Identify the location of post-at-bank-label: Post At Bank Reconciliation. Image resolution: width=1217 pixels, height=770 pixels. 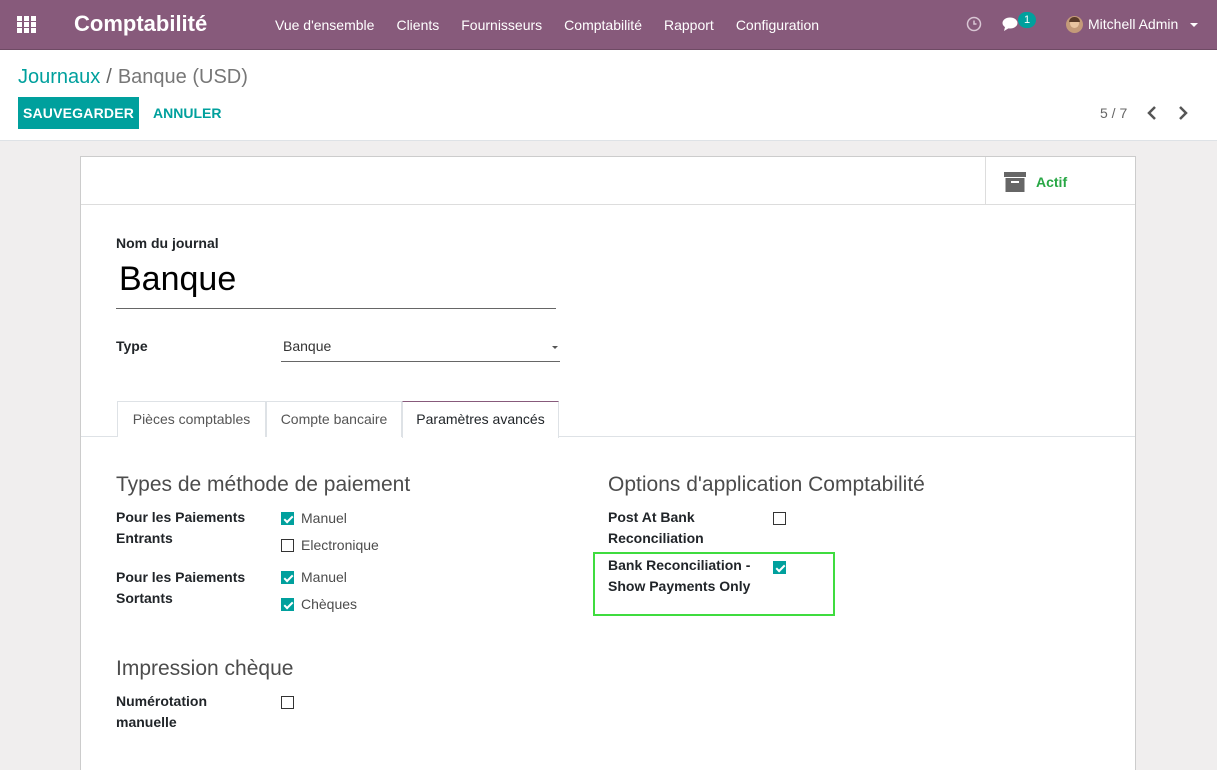
(656, 527).